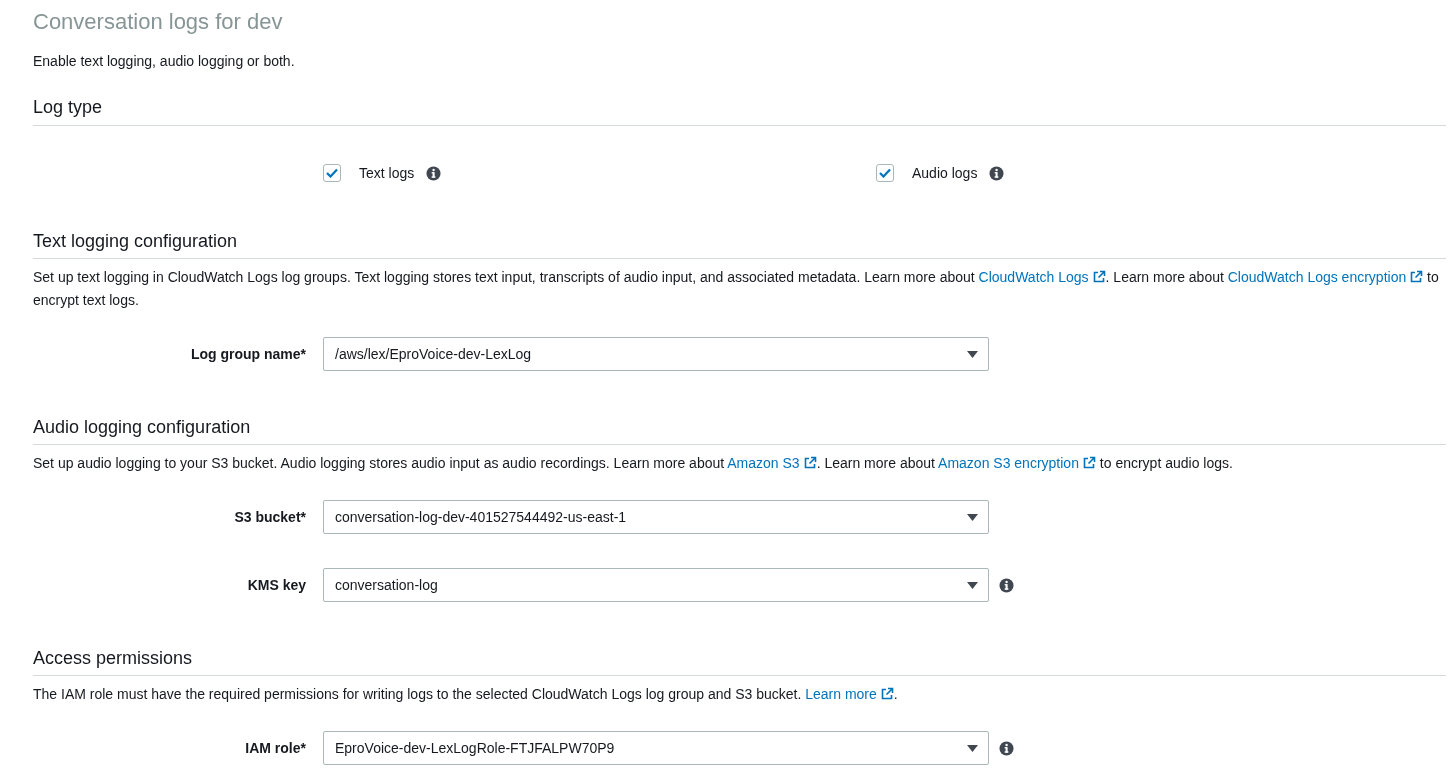 This screenshot has width=1448, height=780. Describe the element at coordinates (656, 748) in the screenshot. I see `dropdown: EproVoice-dev-LexLogRole-FTJFALPW70P9` at that location.